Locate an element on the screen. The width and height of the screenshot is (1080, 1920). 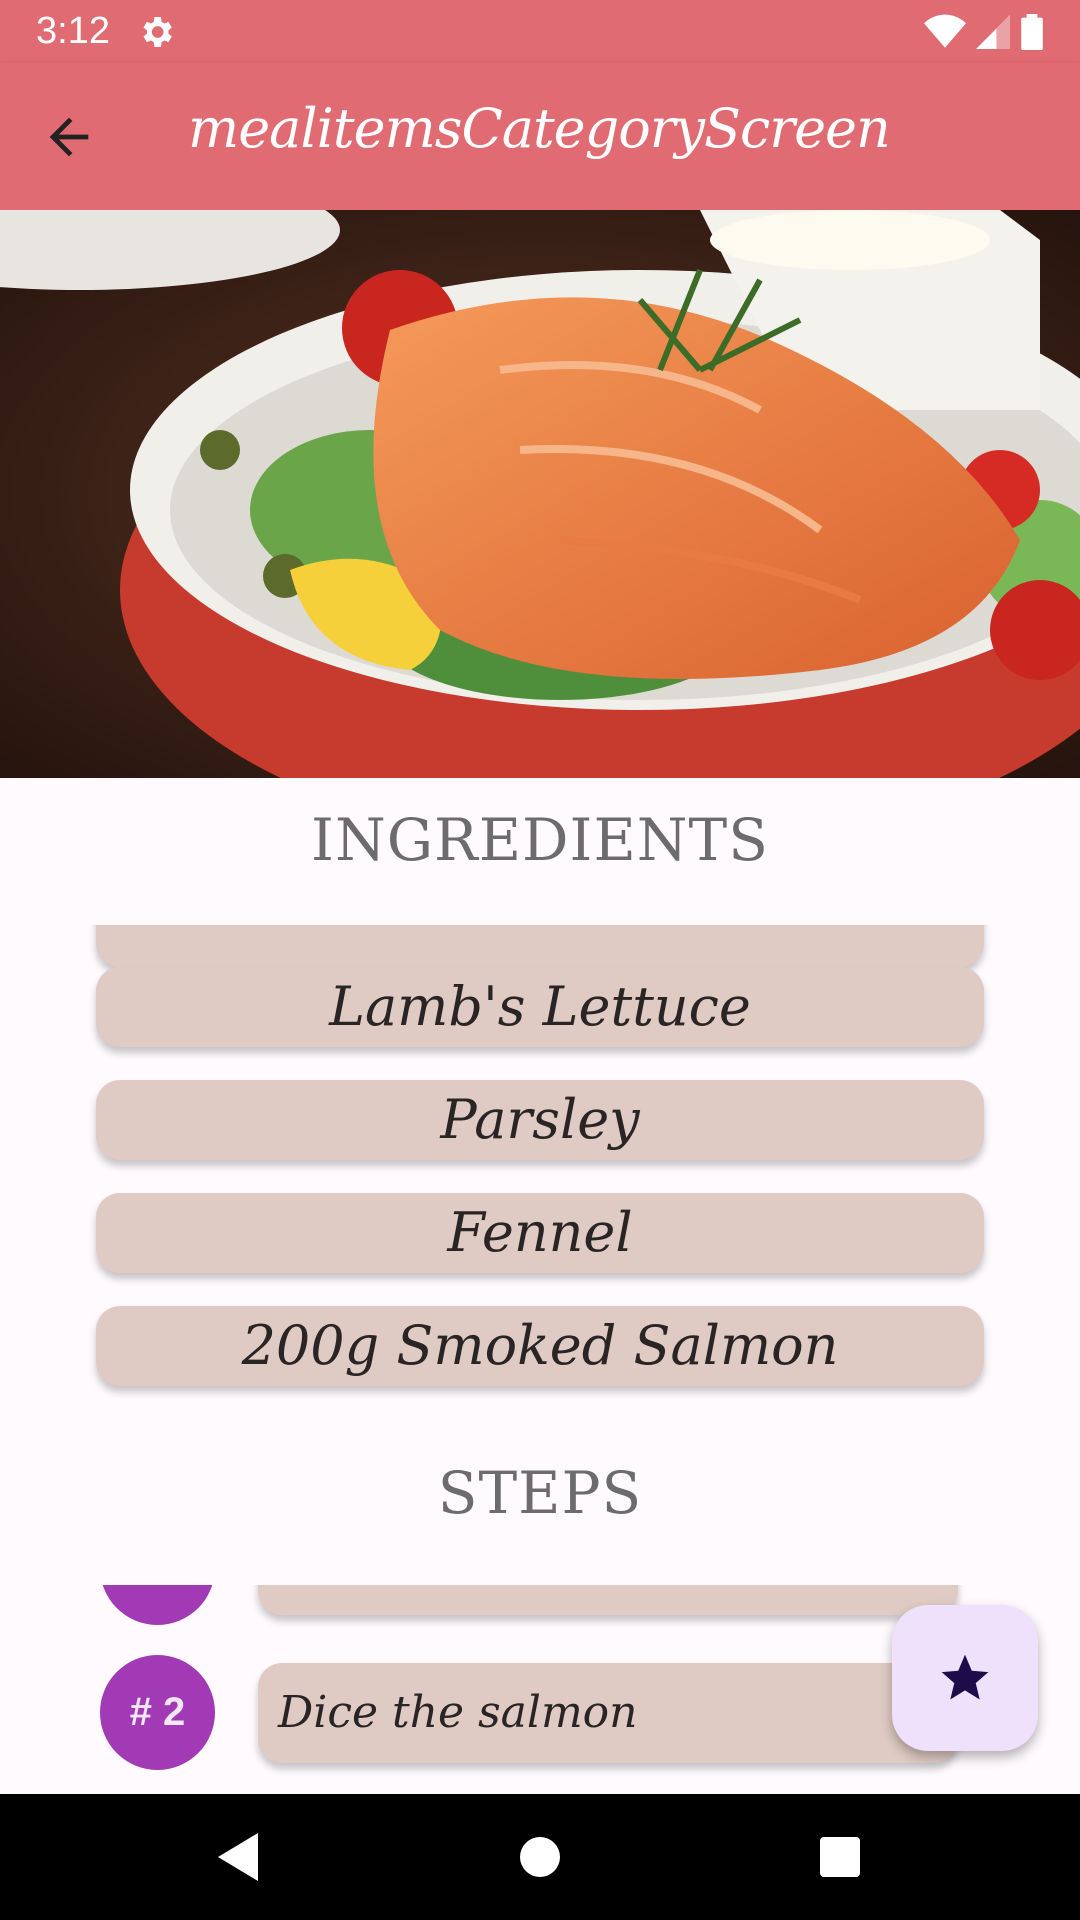
status-icons is located at coordinates (984, 32).